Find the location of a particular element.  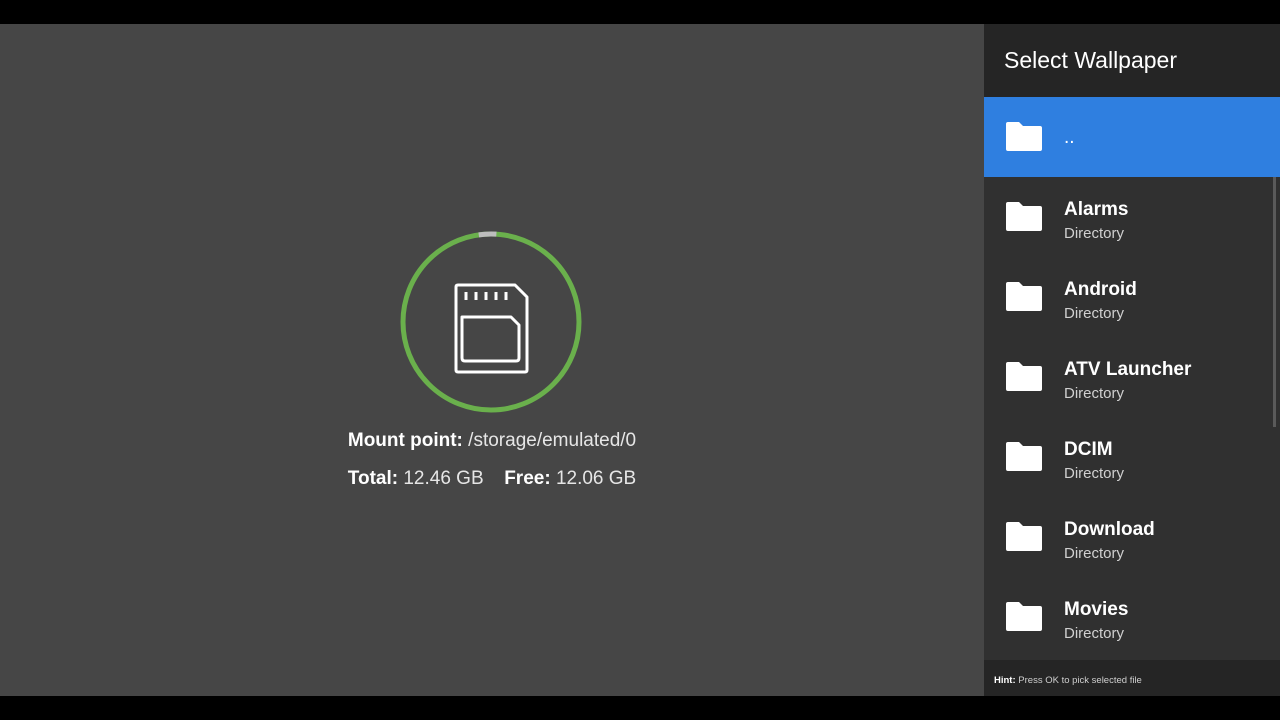

list-item-name: .. is located at coordinates (1069, 137).